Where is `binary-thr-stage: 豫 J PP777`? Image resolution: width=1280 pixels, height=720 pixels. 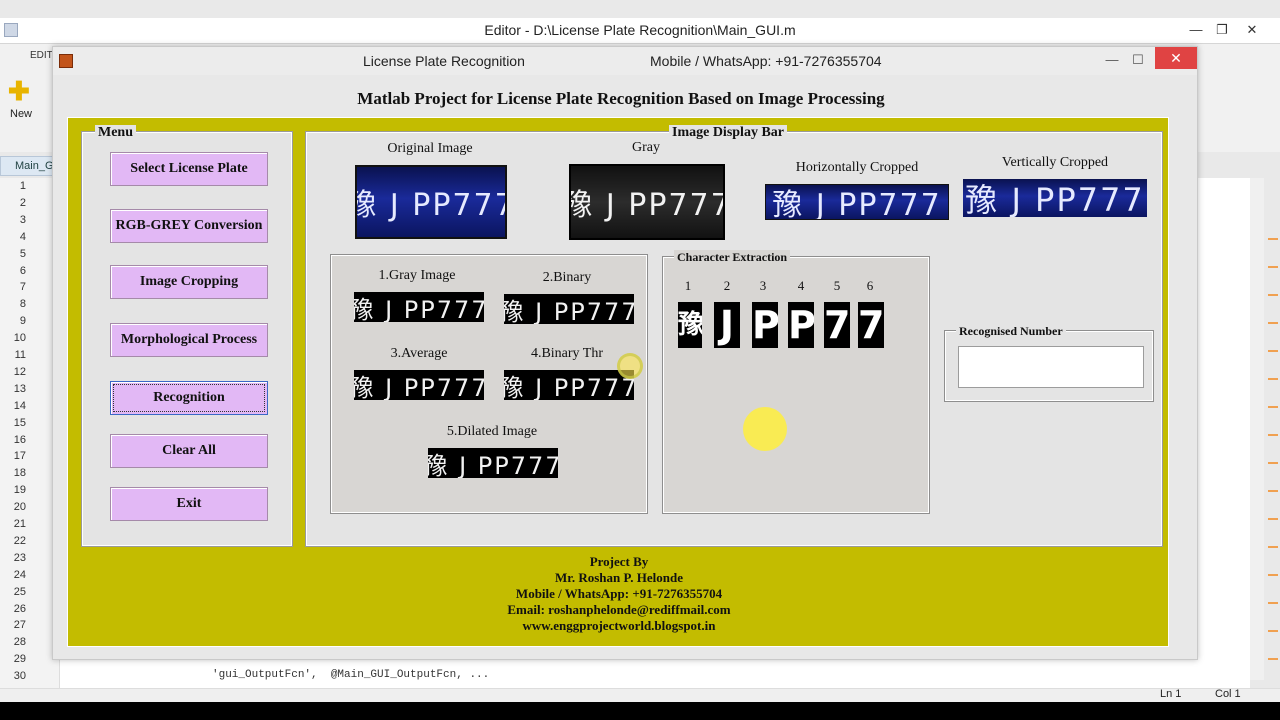 binary-thr-stage: 豫 J PP777 is located at coordinates (569, 385).